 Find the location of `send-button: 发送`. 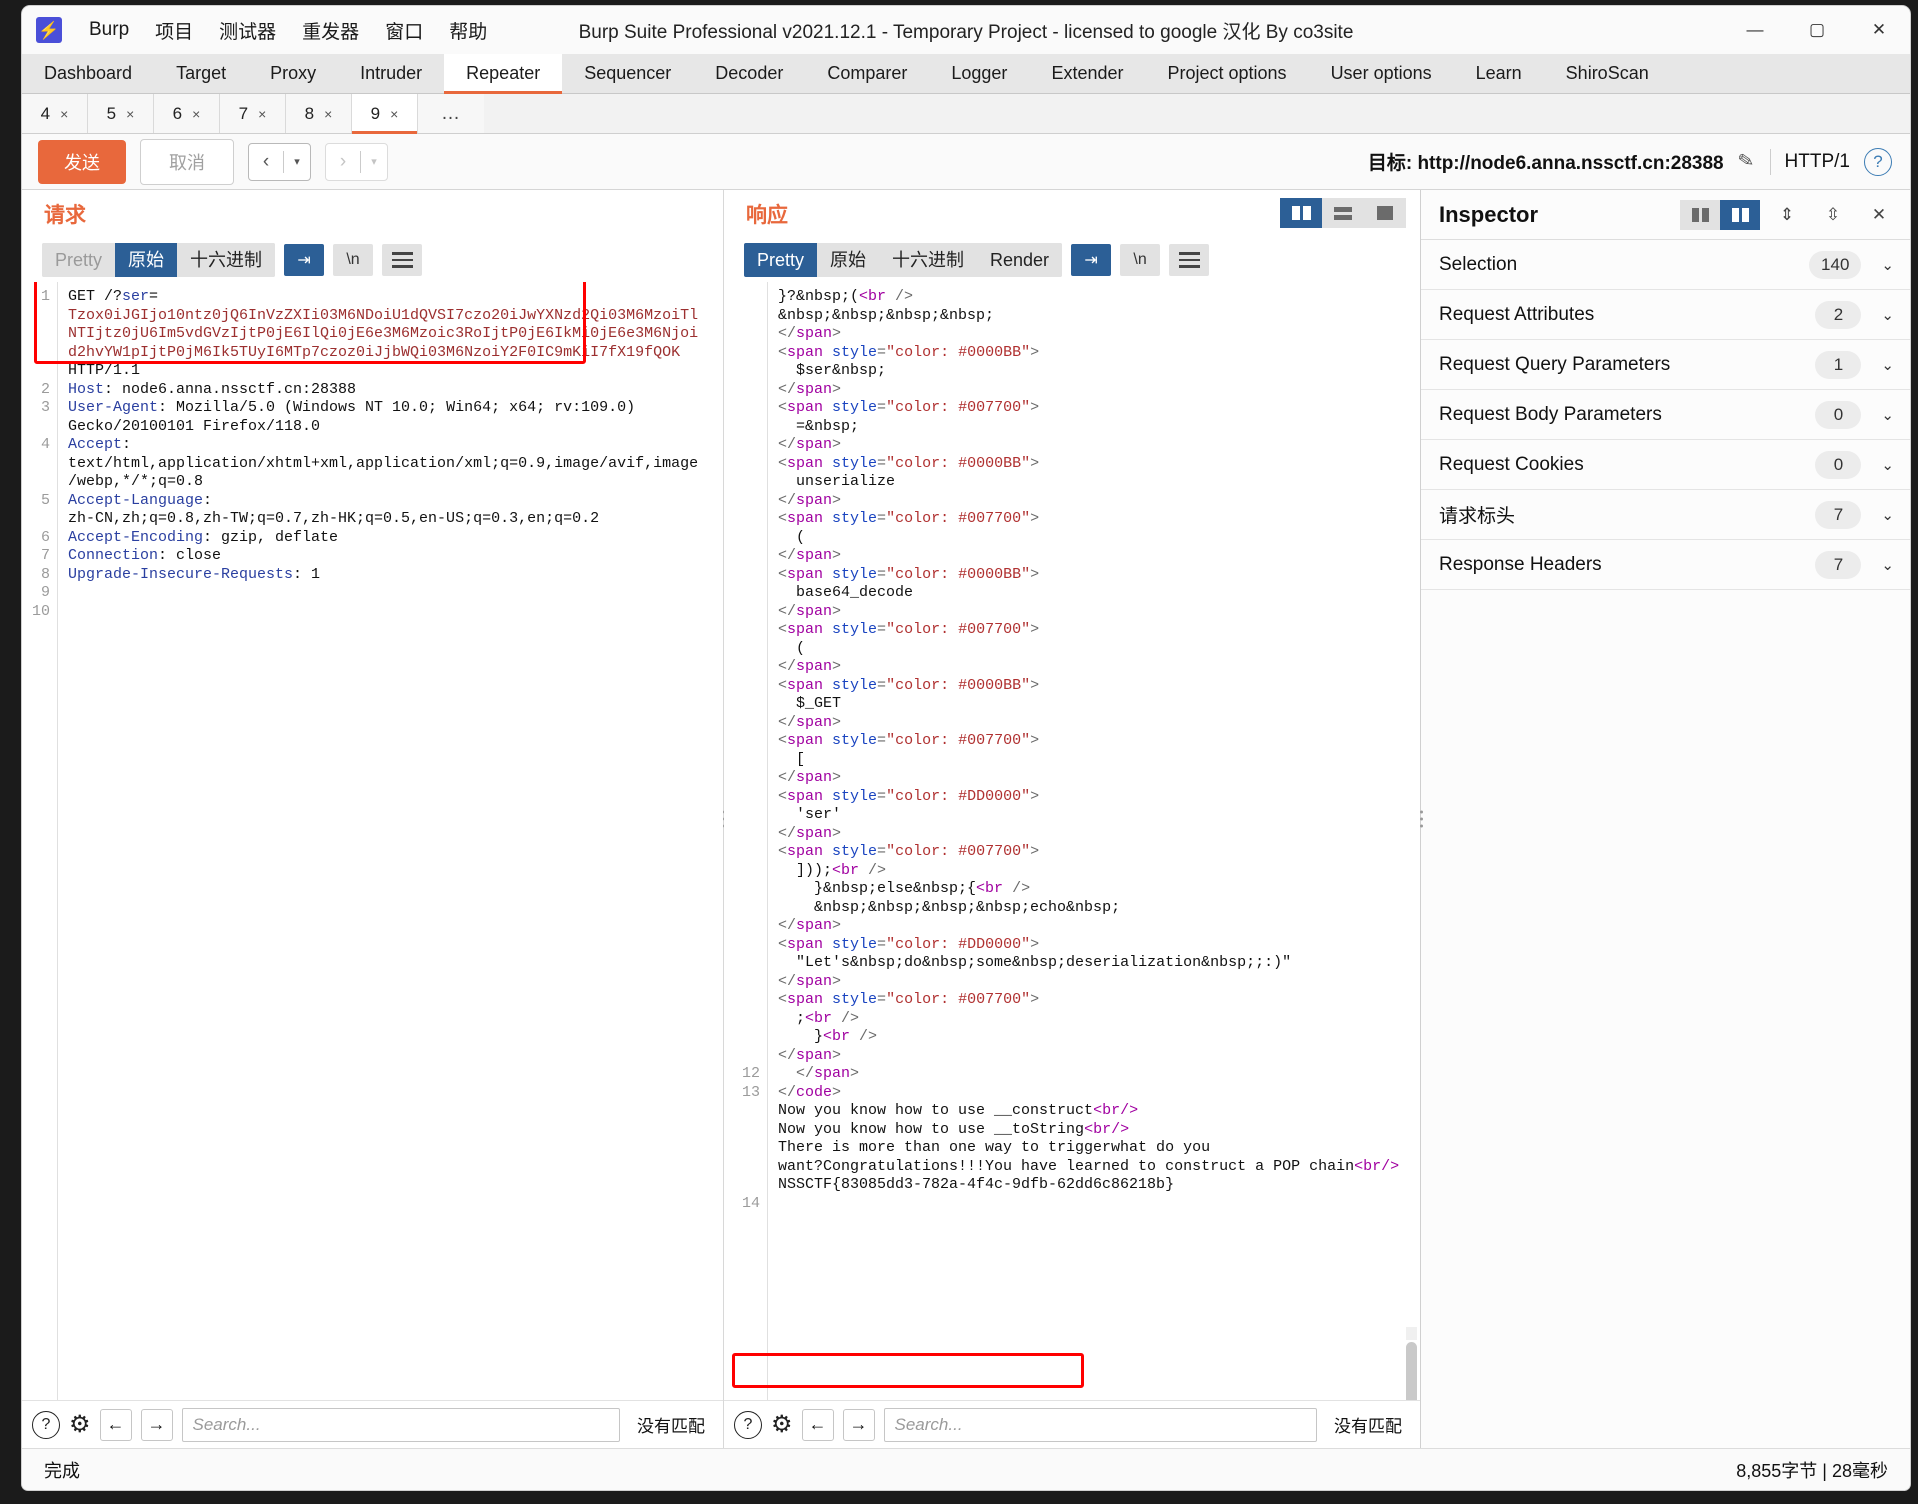

send-button: 发送 is located at coordinates (82, 161).